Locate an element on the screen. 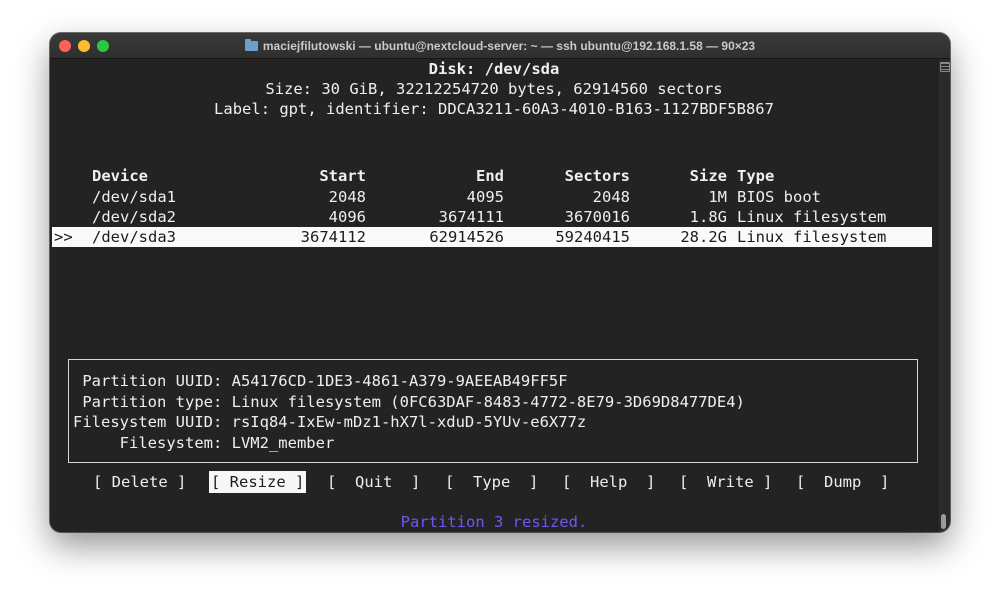 This screenshot has height=598, width=1000. header-start: Start is located at coordinates (342, 176).